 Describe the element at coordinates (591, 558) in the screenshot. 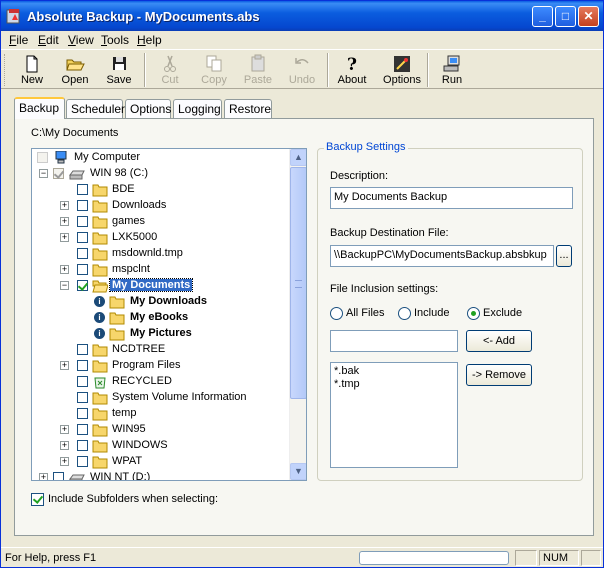

I see `size-grip` at that location.